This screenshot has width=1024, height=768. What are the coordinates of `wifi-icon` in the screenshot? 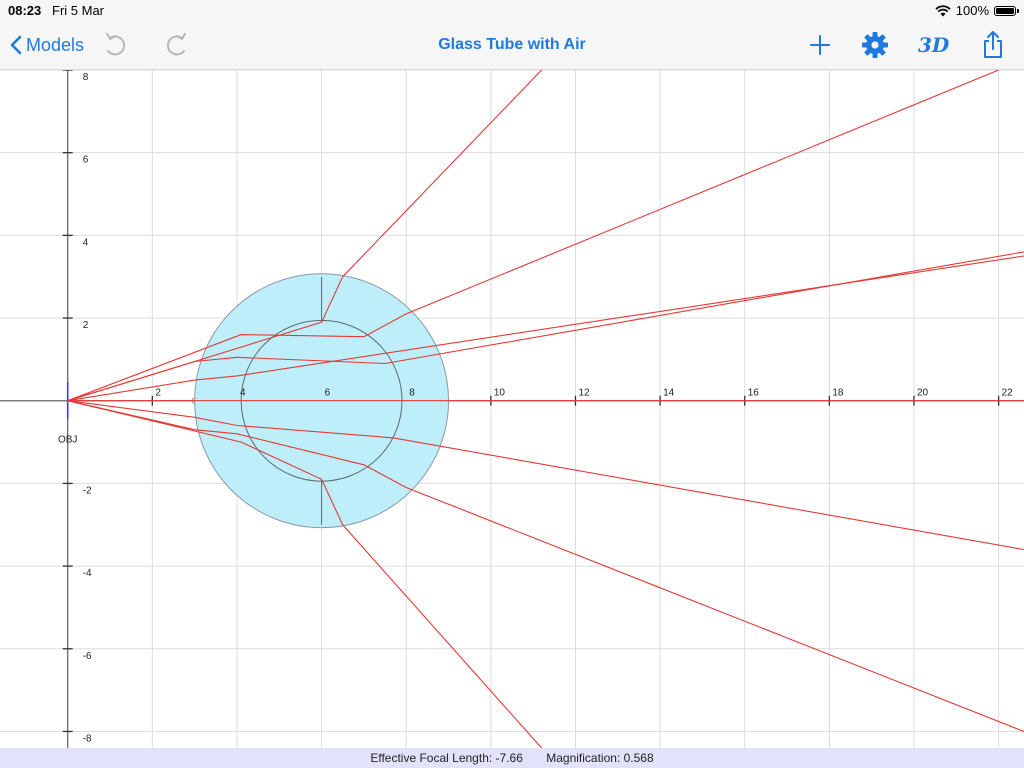 It's located at (943, 10).